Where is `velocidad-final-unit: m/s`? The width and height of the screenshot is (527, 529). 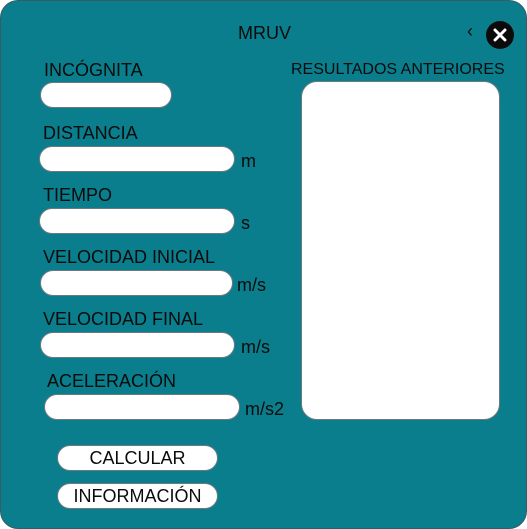
velocidad-final-unit: m/s is located at coordinates (255, 347).